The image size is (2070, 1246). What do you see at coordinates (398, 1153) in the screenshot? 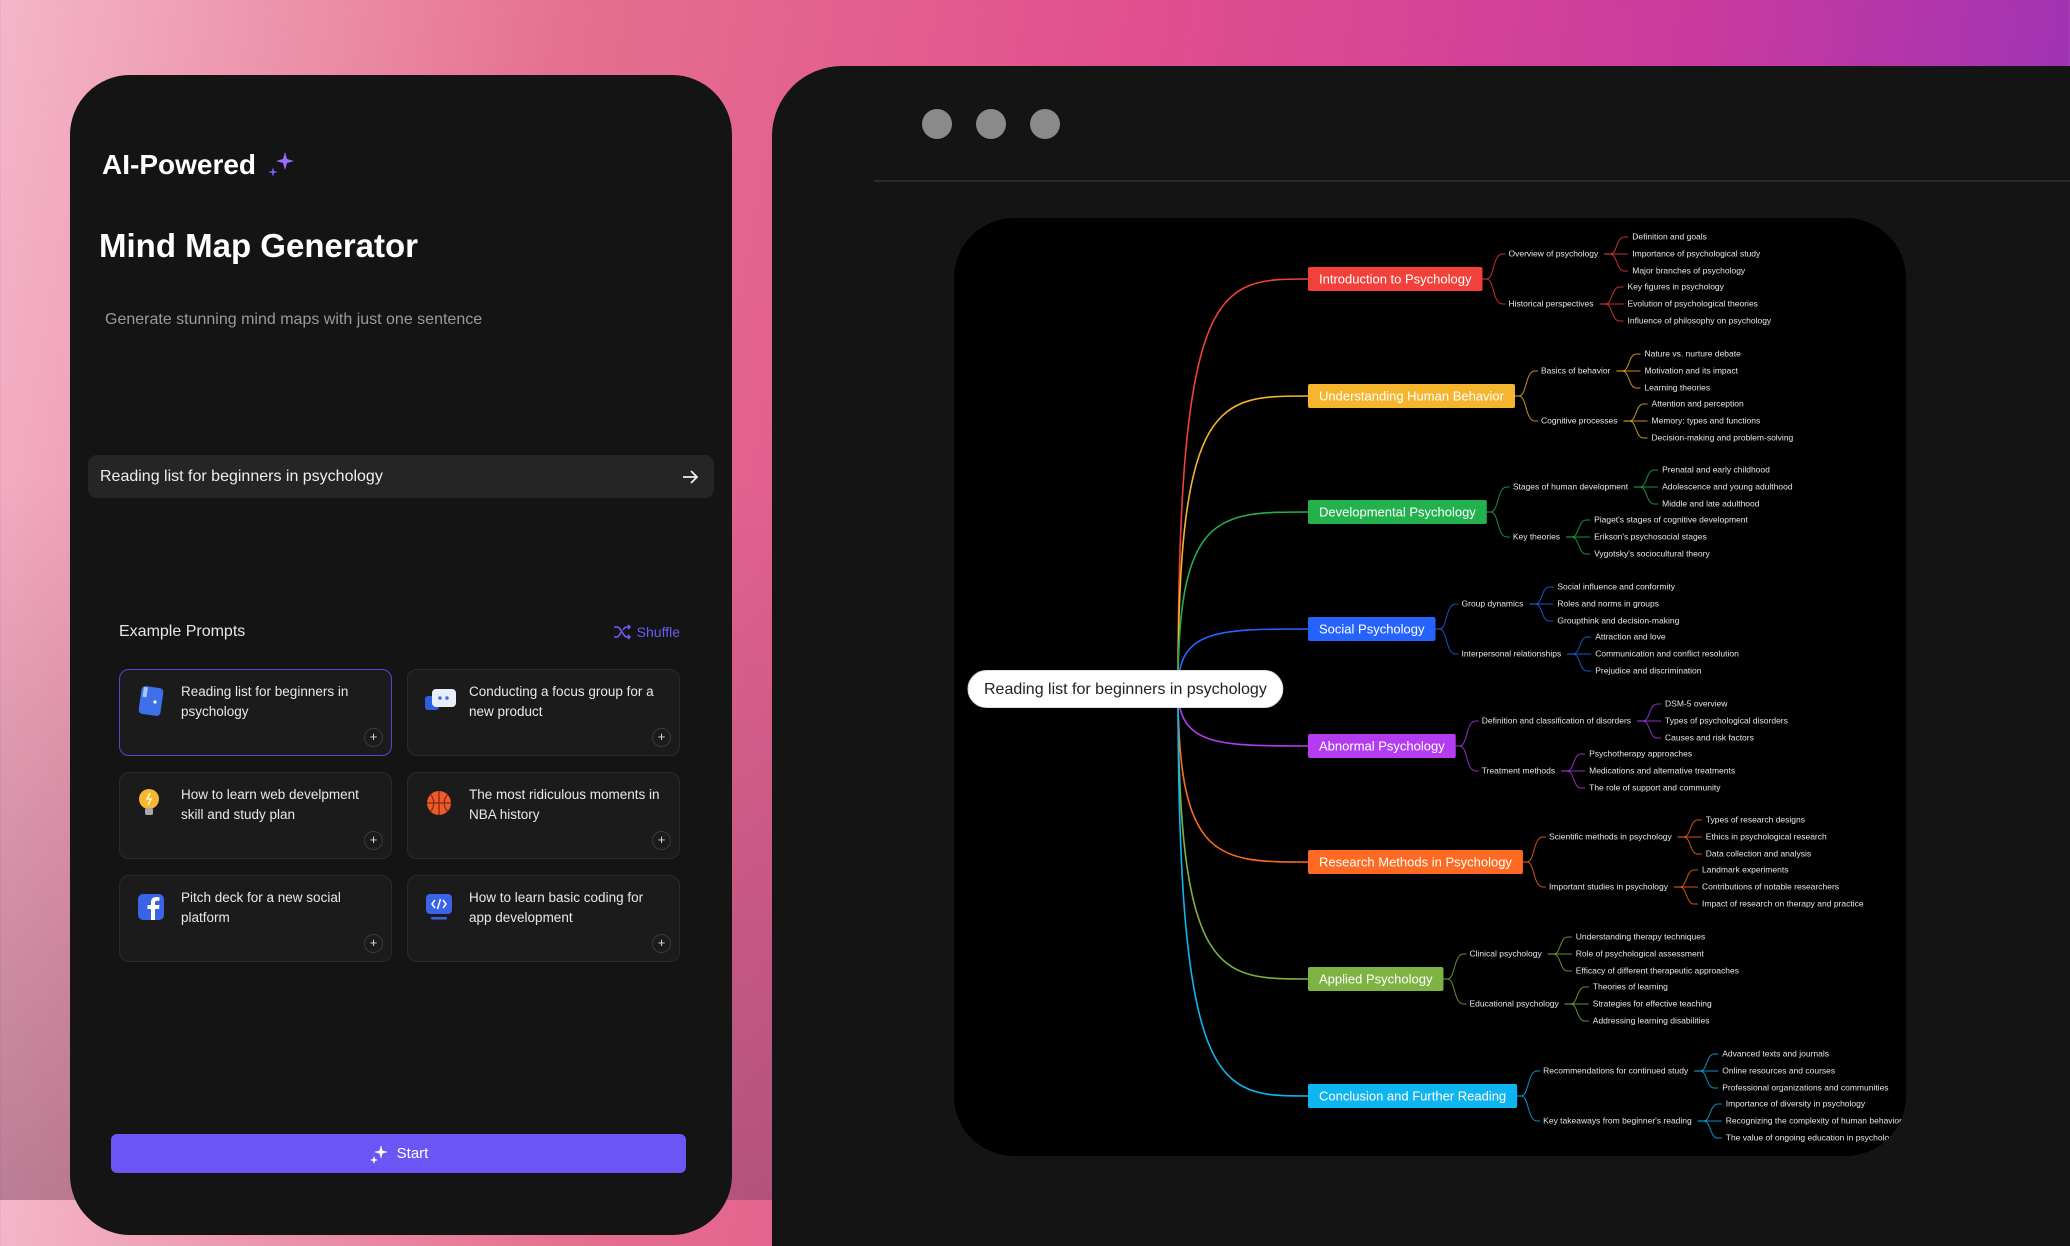
I see `start-button: Start` at bounding box center [398, 1153].